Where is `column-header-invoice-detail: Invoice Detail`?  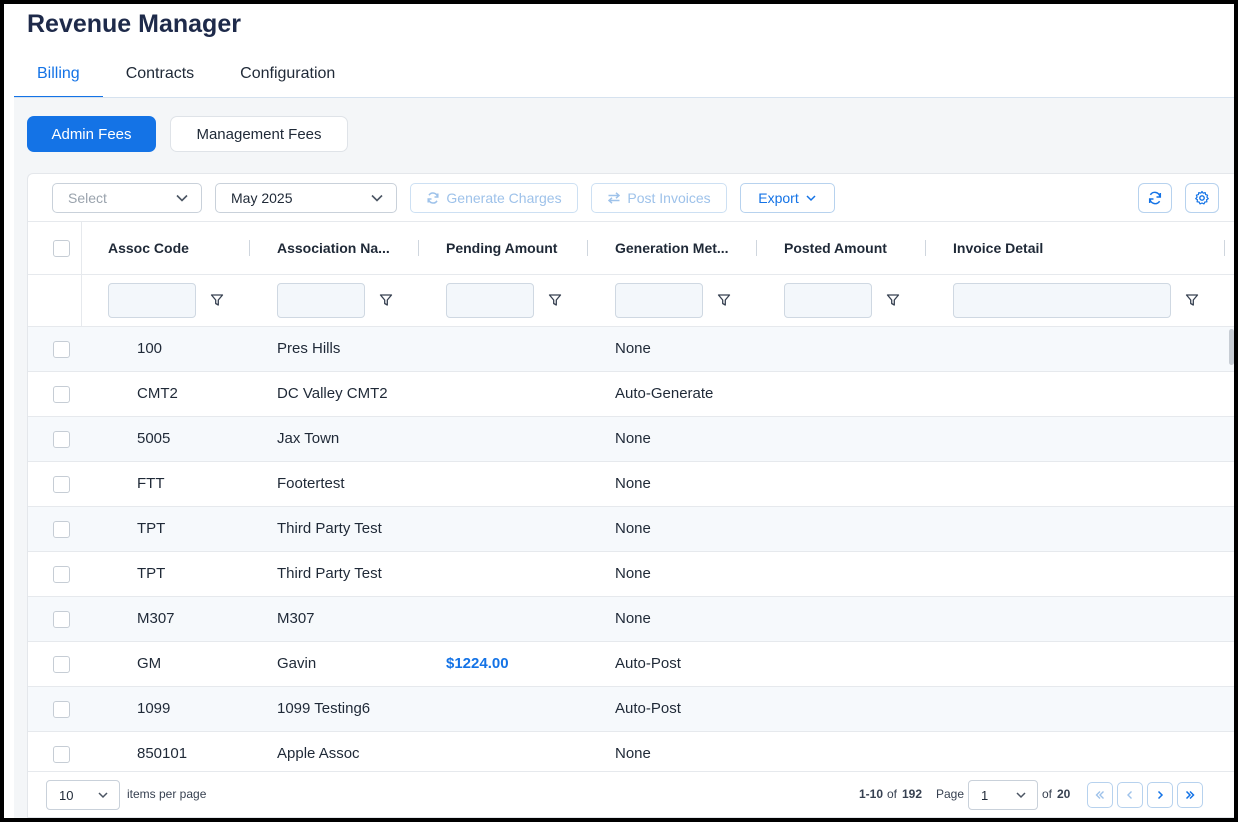
column-header-invoice-detail: Invoice Detail is located at coordinates (998, 248).